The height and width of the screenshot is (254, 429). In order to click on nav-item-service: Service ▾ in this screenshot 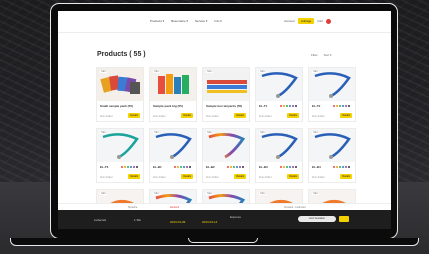, I will do `click(201, 21)`.